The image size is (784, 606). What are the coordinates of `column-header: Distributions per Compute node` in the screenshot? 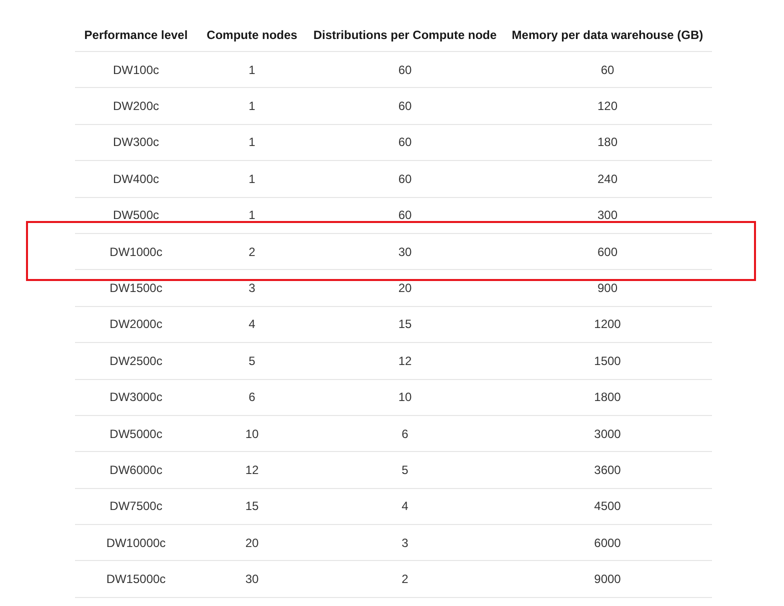 It's located at (405, 35).